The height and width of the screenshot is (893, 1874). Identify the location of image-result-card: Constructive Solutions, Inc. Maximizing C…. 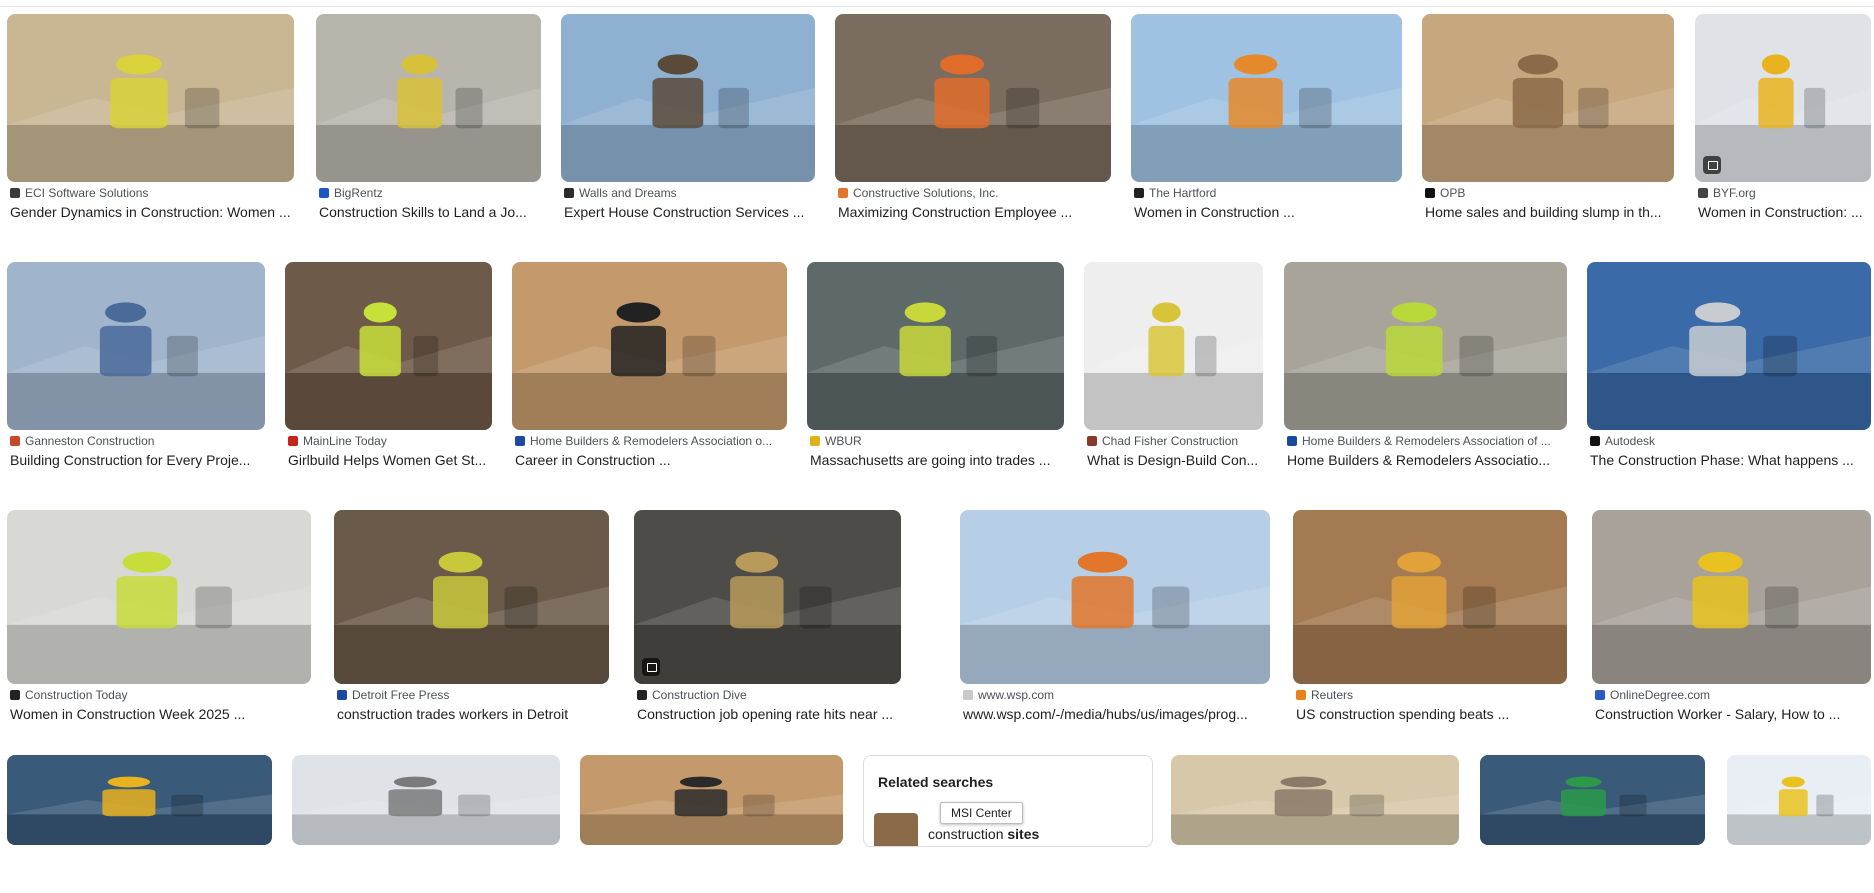
(973, 122).